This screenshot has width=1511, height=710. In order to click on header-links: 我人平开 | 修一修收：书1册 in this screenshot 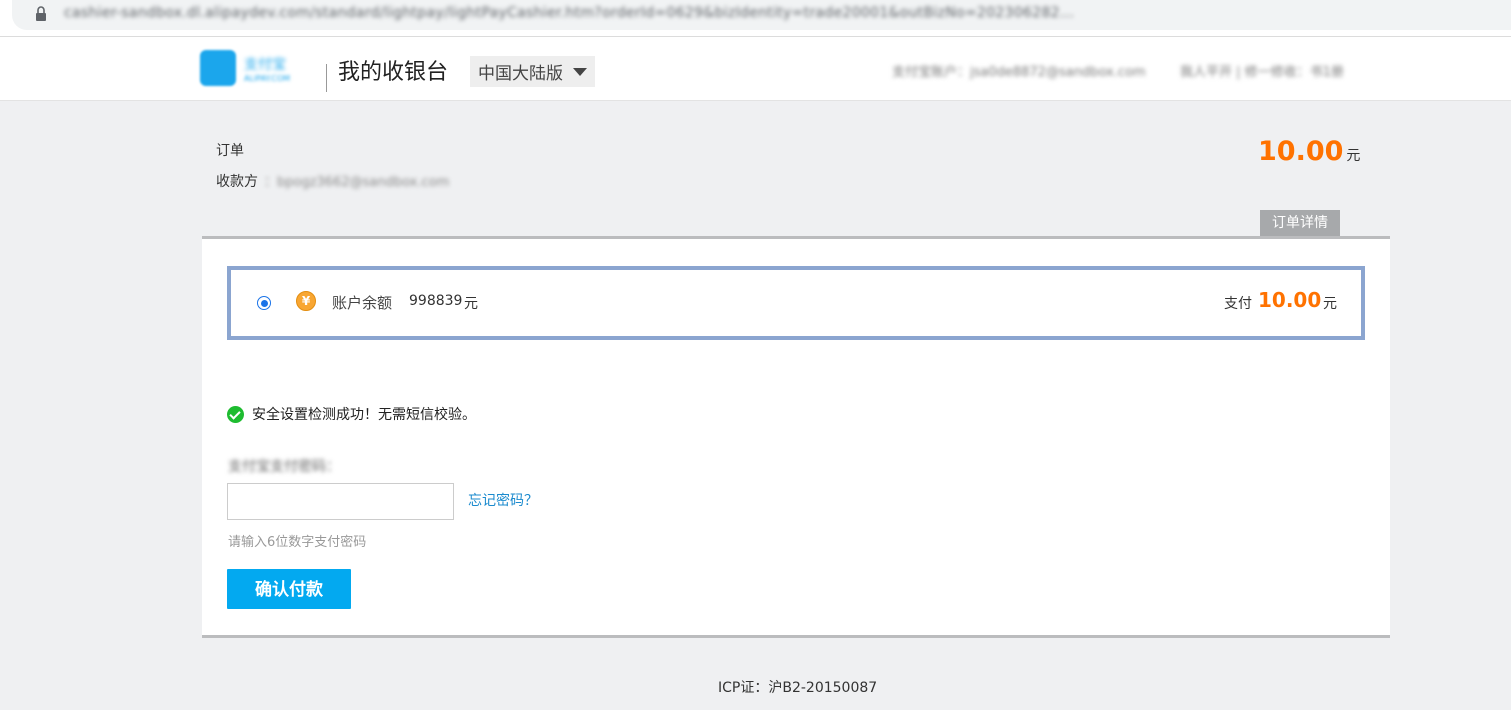, I will do `click(1262, 70)`.